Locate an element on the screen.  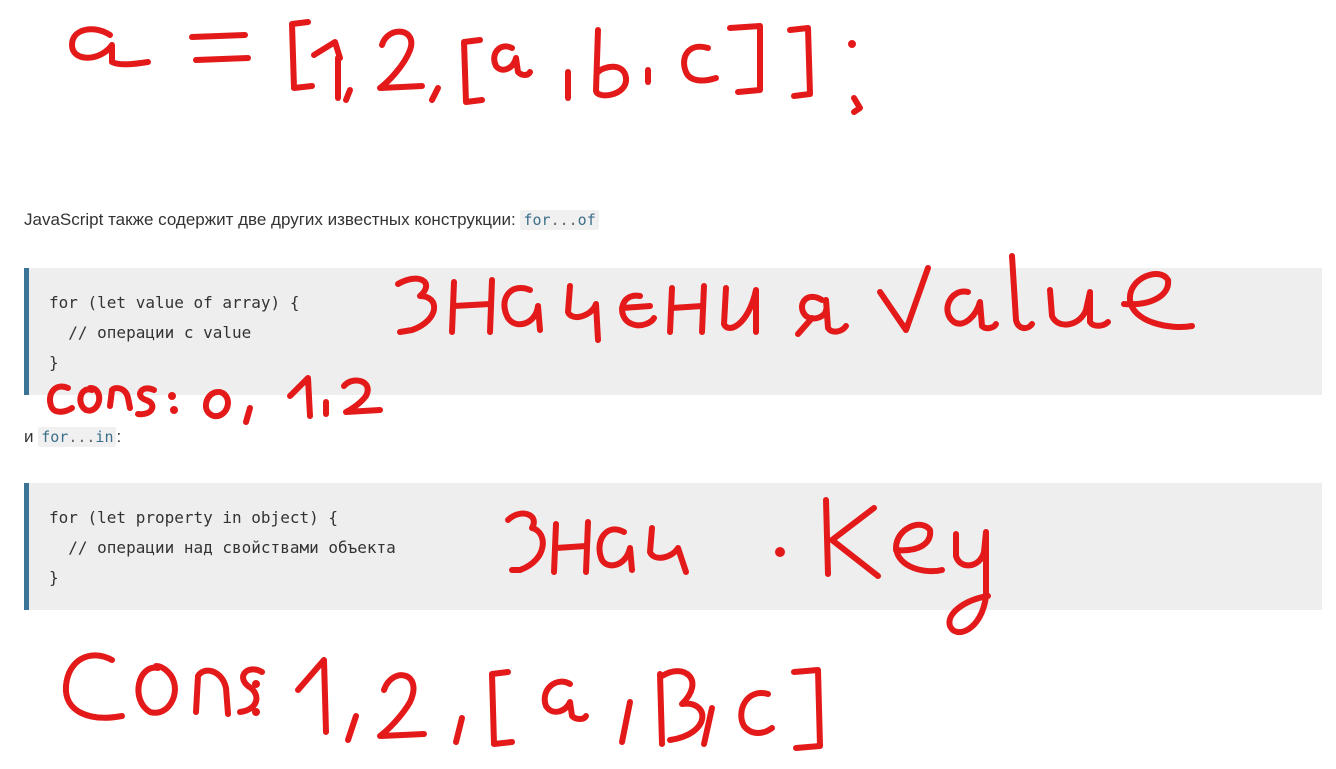
paragraph-suffix: : is located at coordinates (119, 436).